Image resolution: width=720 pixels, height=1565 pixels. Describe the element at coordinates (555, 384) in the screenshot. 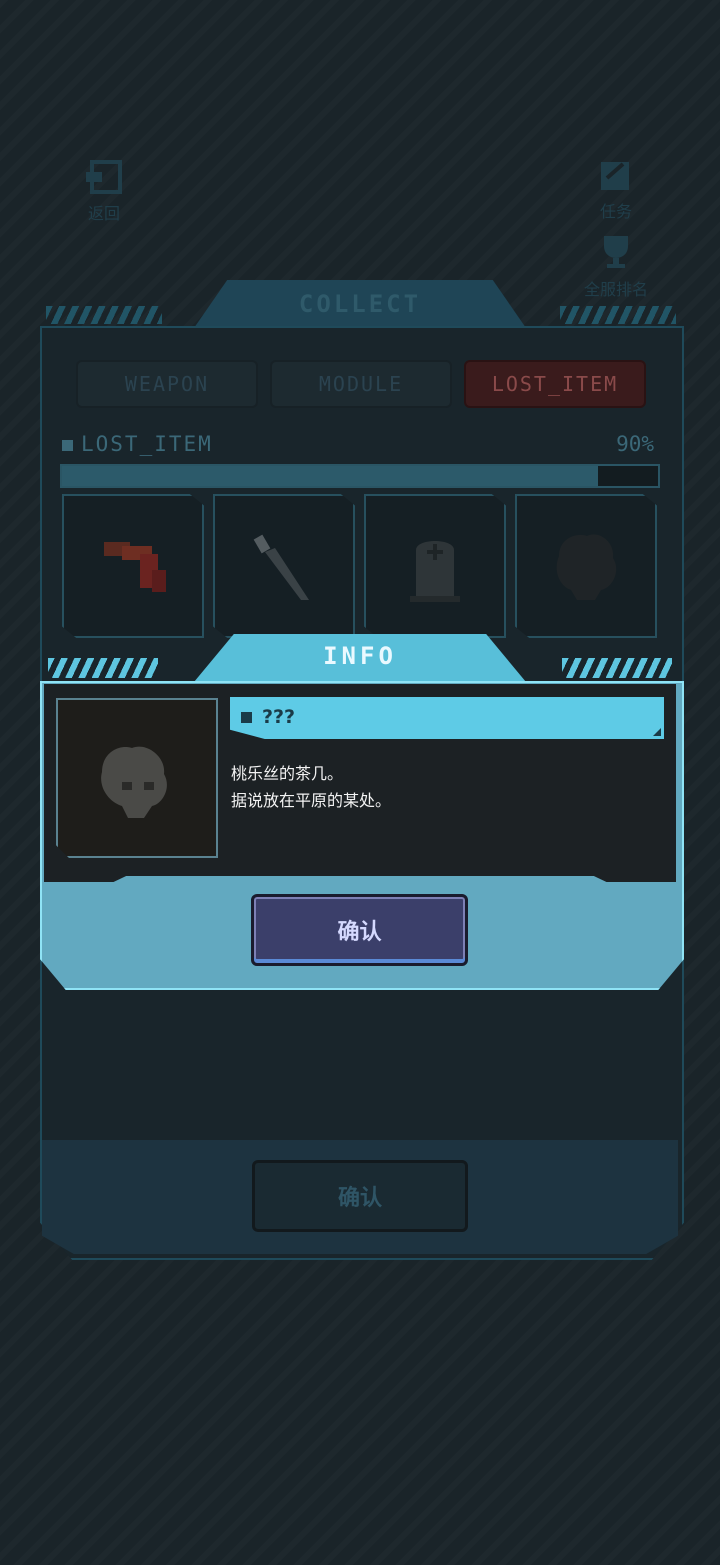

I see `tab-lost-item: LOST_ITEM` at that location.